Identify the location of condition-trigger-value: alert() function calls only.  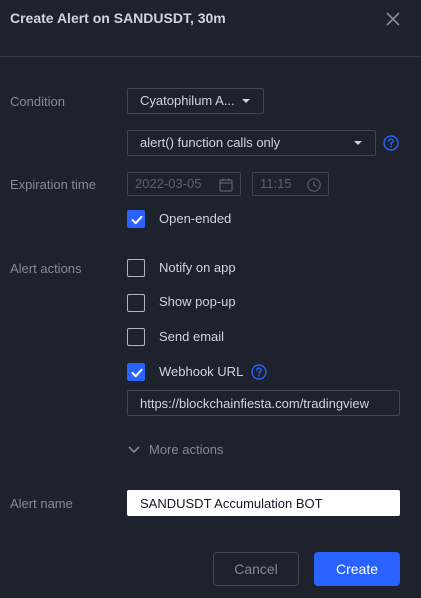
(210, 142).